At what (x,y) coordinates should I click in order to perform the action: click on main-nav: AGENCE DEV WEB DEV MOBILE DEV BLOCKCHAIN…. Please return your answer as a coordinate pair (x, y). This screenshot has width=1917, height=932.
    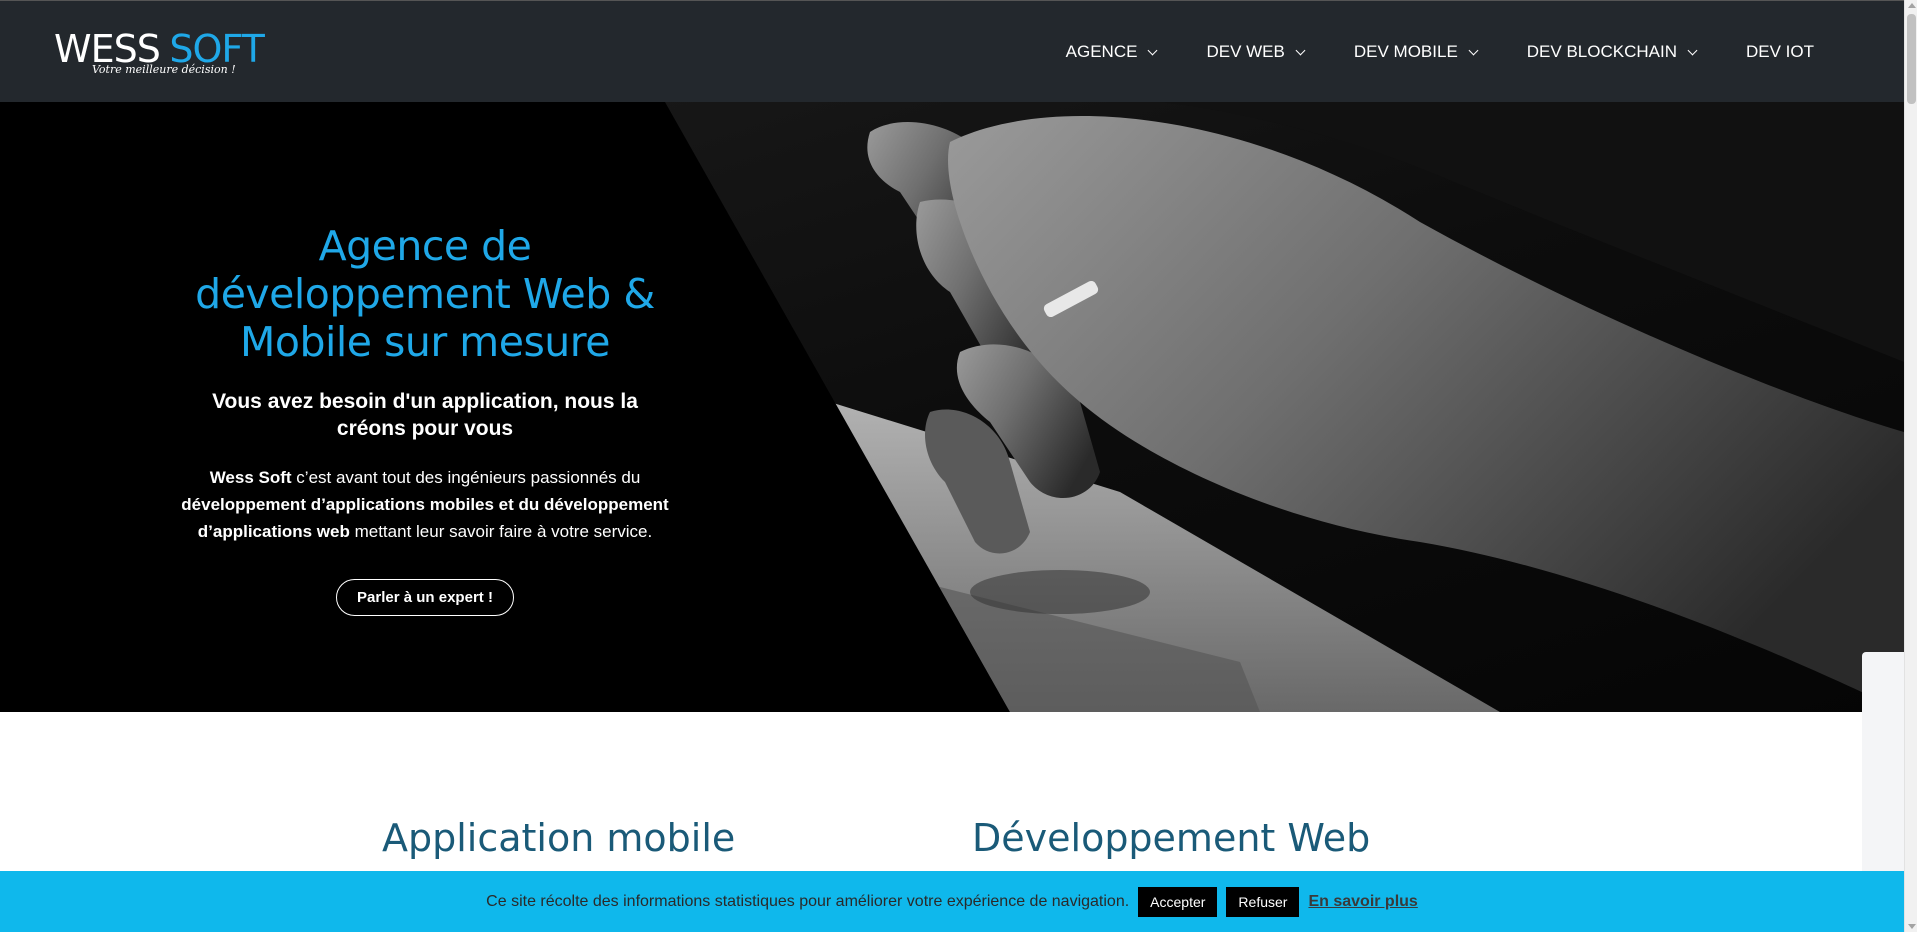
    Looking at the image, I should click on (1415, 52).